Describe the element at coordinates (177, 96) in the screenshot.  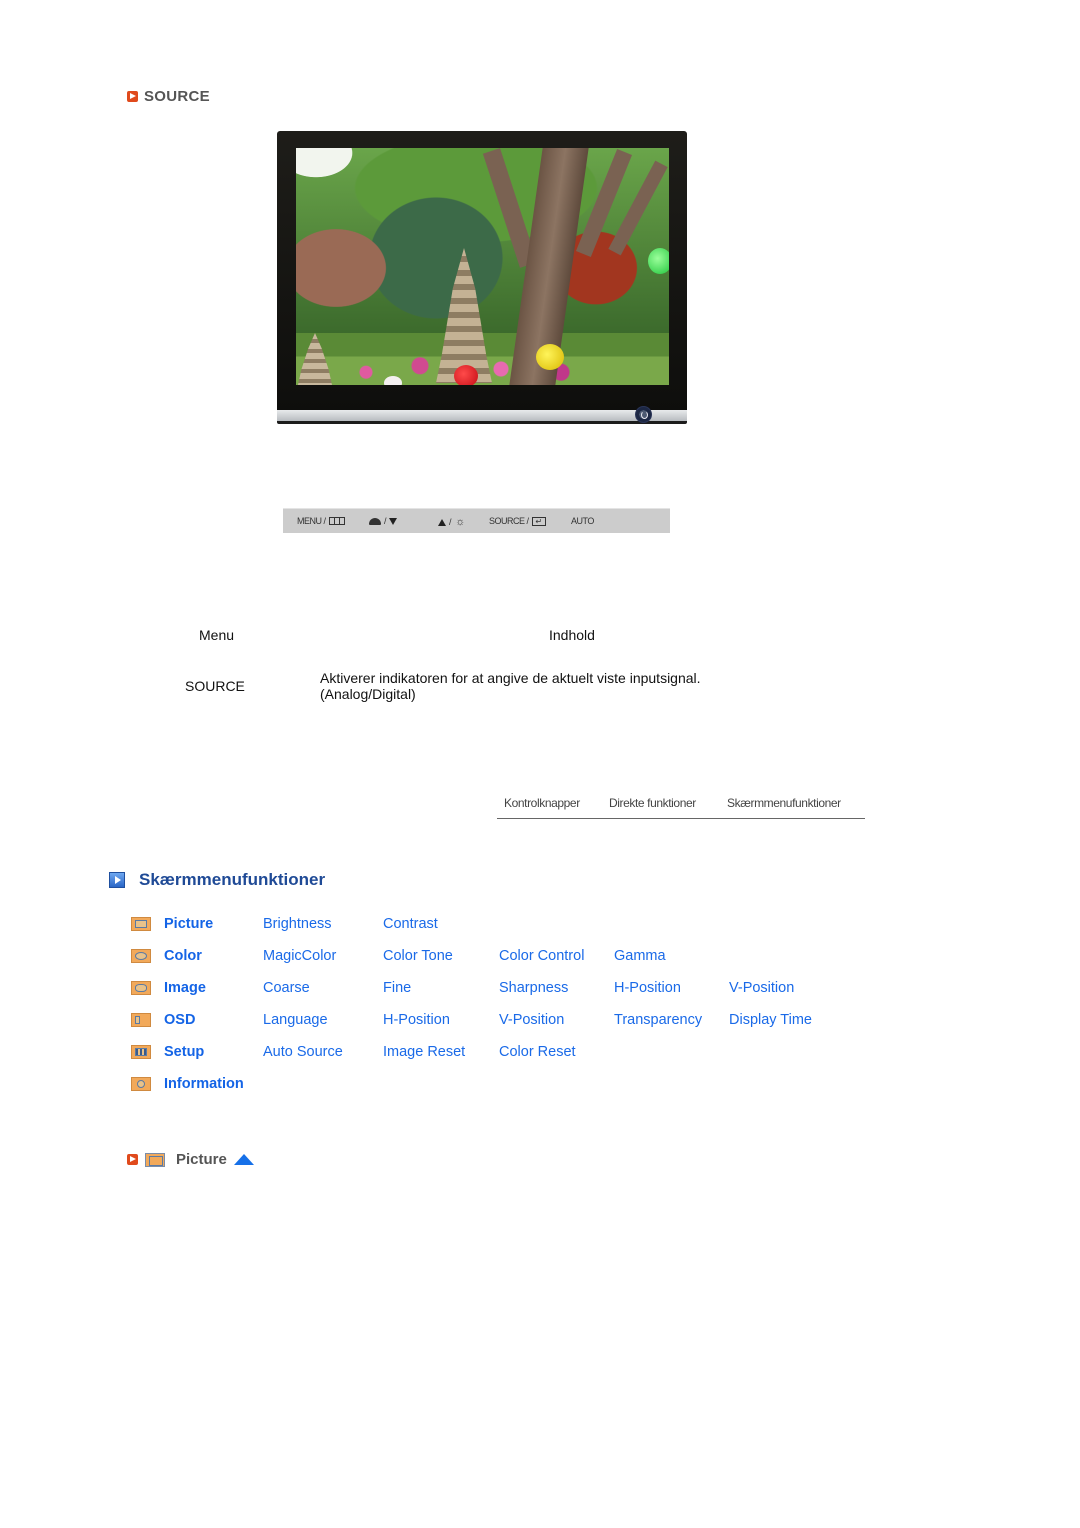
I see `source-section-title: SOURCE` at that location.